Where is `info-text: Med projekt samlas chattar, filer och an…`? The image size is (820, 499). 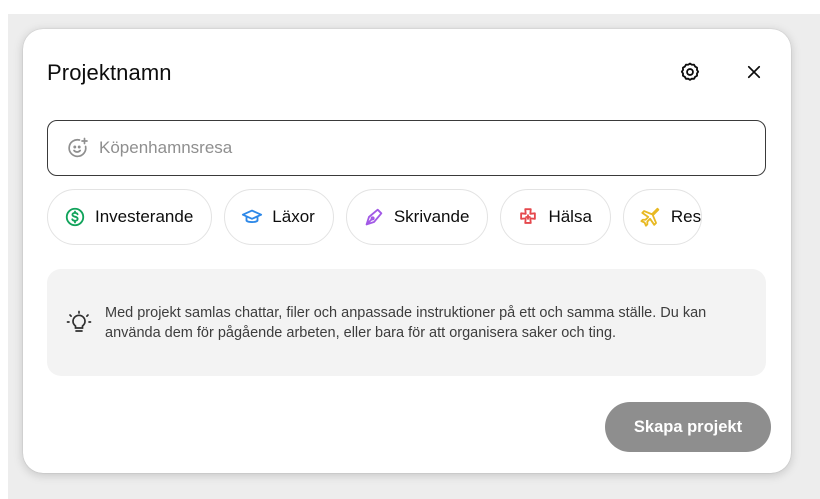 info-text: Med projekt samlas chattar, filer och an… is located at coordinates (406, 322).